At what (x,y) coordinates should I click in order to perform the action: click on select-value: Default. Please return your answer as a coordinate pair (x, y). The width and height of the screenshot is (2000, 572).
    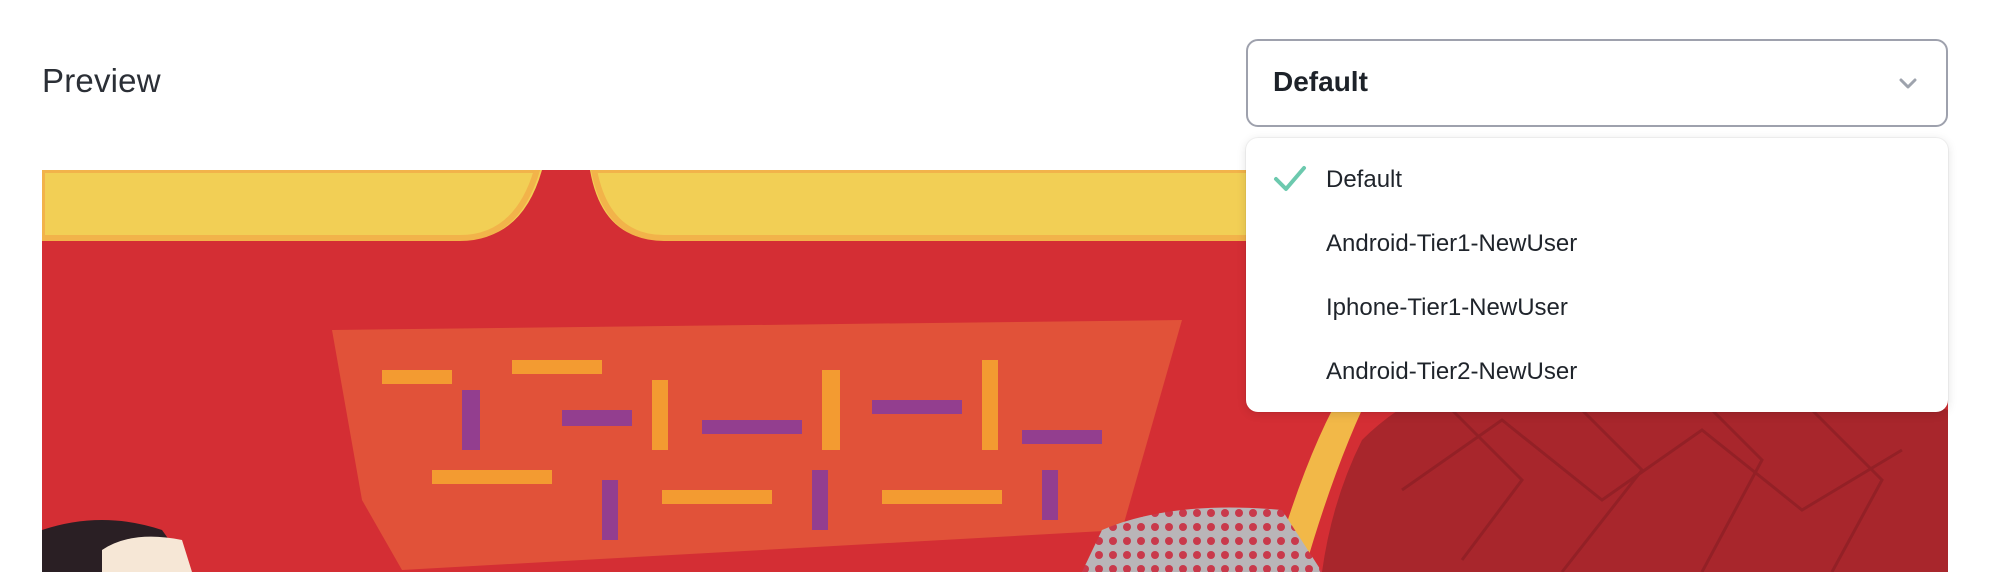
    Looking at the image, I should click on (1320, 81).